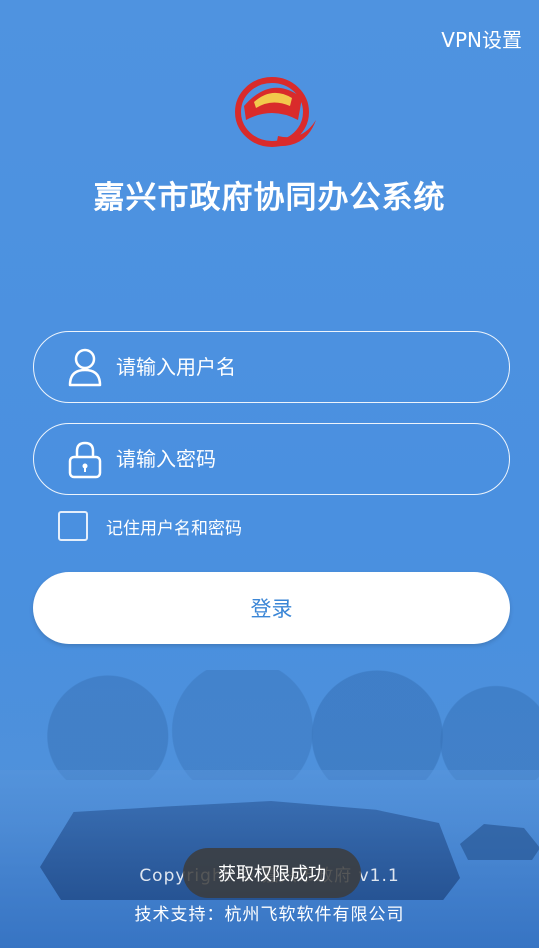 The width and height of the screenshot is (539, 948). I want to click on toast-message: 获取权限成功, so click(272, 873).